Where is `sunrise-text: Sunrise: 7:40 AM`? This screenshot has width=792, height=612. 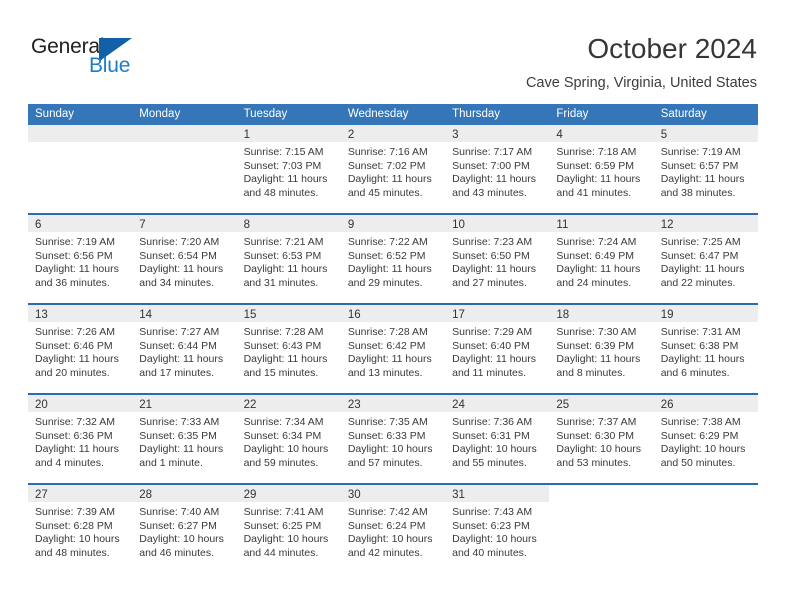
sunrise-text: Sunrise: 7:40 AM is located at coordinates (179, 512).